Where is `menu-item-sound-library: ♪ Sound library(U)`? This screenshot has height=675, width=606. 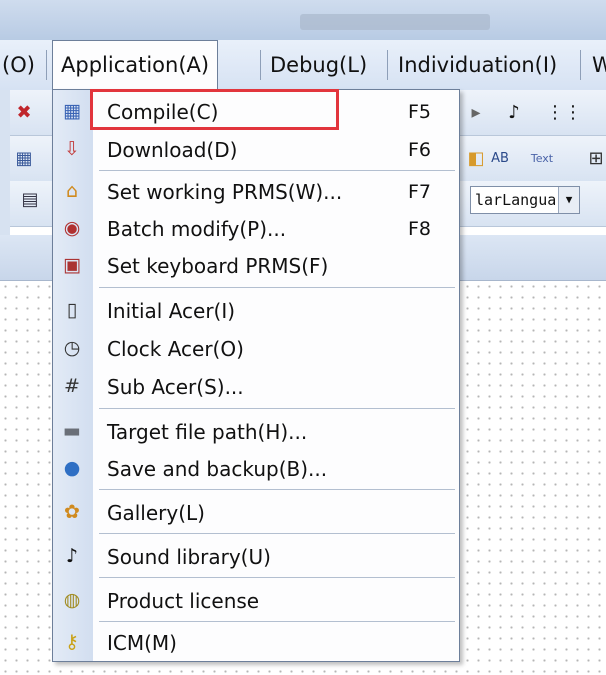 menu-item-sound-library: ♪ Sound library(U) is located at coordinates (256, 557).